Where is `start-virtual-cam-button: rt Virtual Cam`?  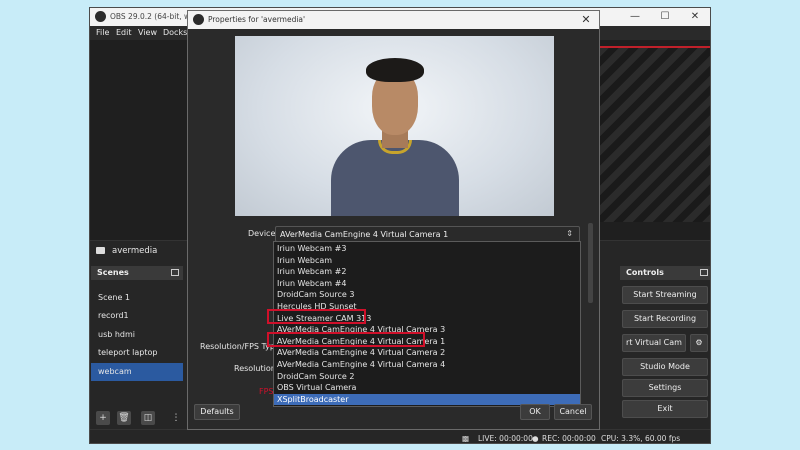 start-virtual-cam-button: rt Virtual Cam is located at coordinates (654, 343).